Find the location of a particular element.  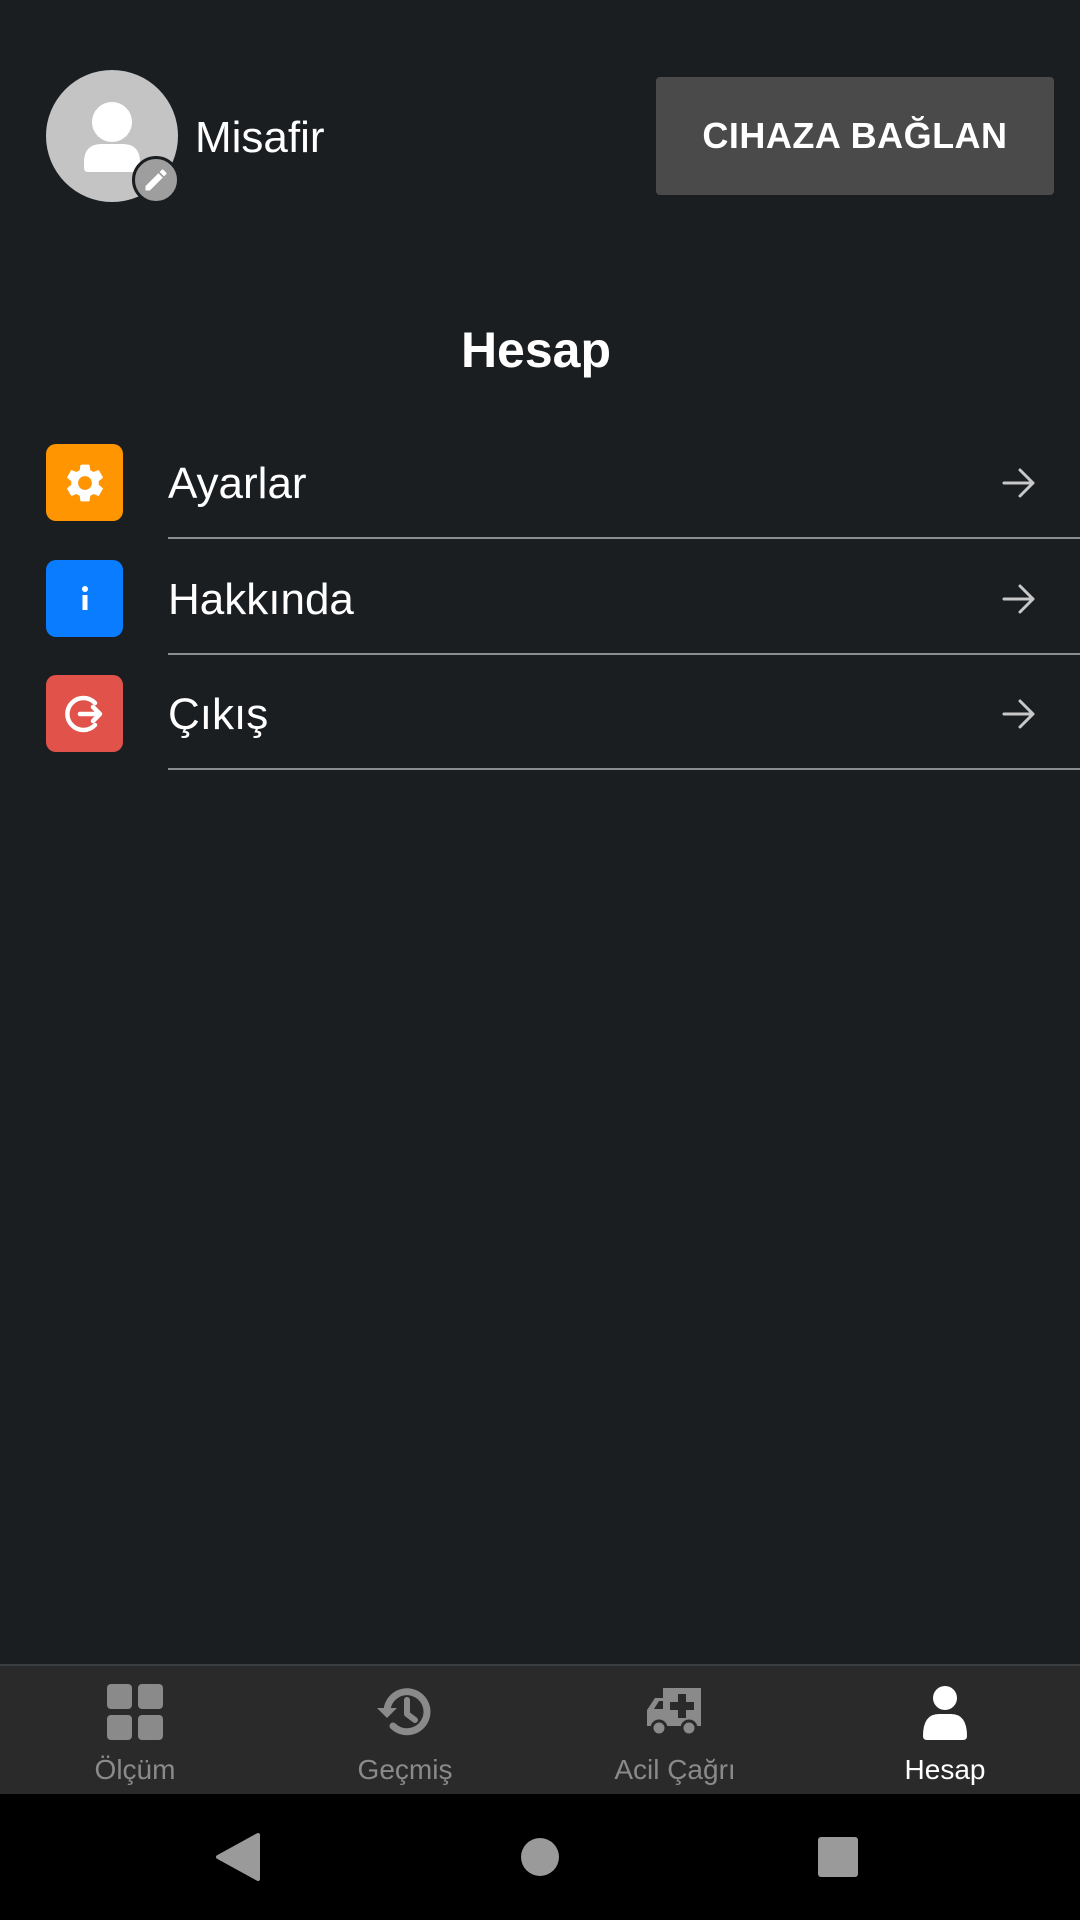

menu-item-logout: Çıkış is located at coordinates (540, 718).